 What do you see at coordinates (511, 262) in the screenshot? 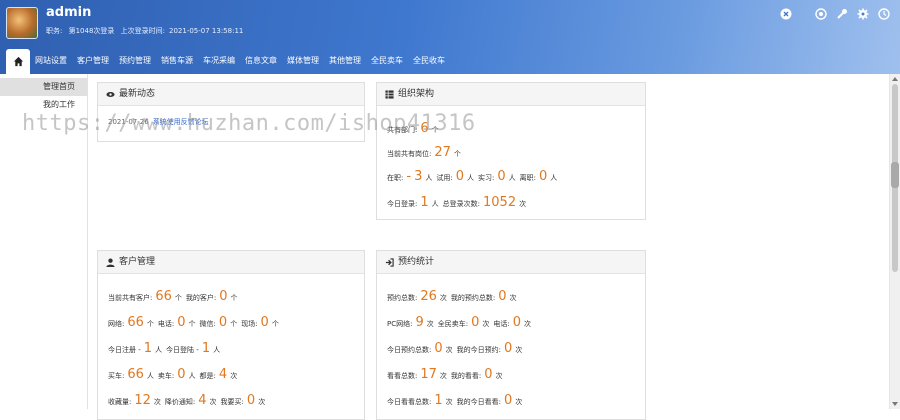
I see `booking-panel-header: 预约统计` at bounding box center [511, 262].